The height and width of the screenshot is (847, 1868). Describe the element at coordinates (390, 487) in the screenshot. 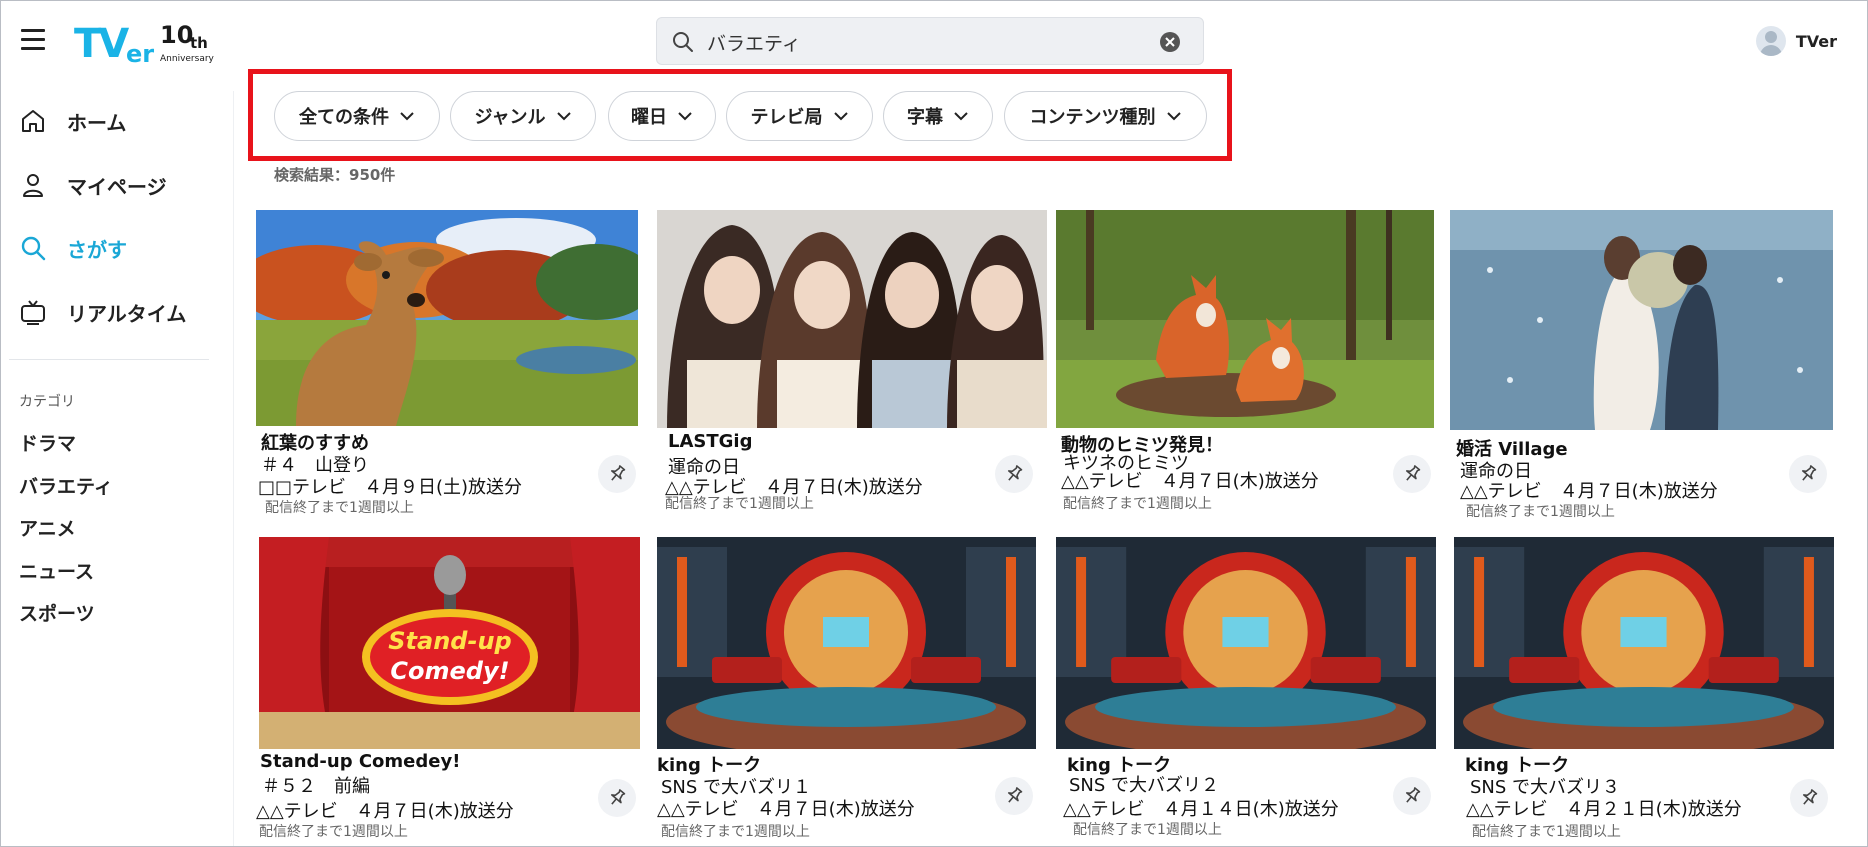

I see `card-broadcast: □□テレビ ４月９日(土)放送分` at that location.